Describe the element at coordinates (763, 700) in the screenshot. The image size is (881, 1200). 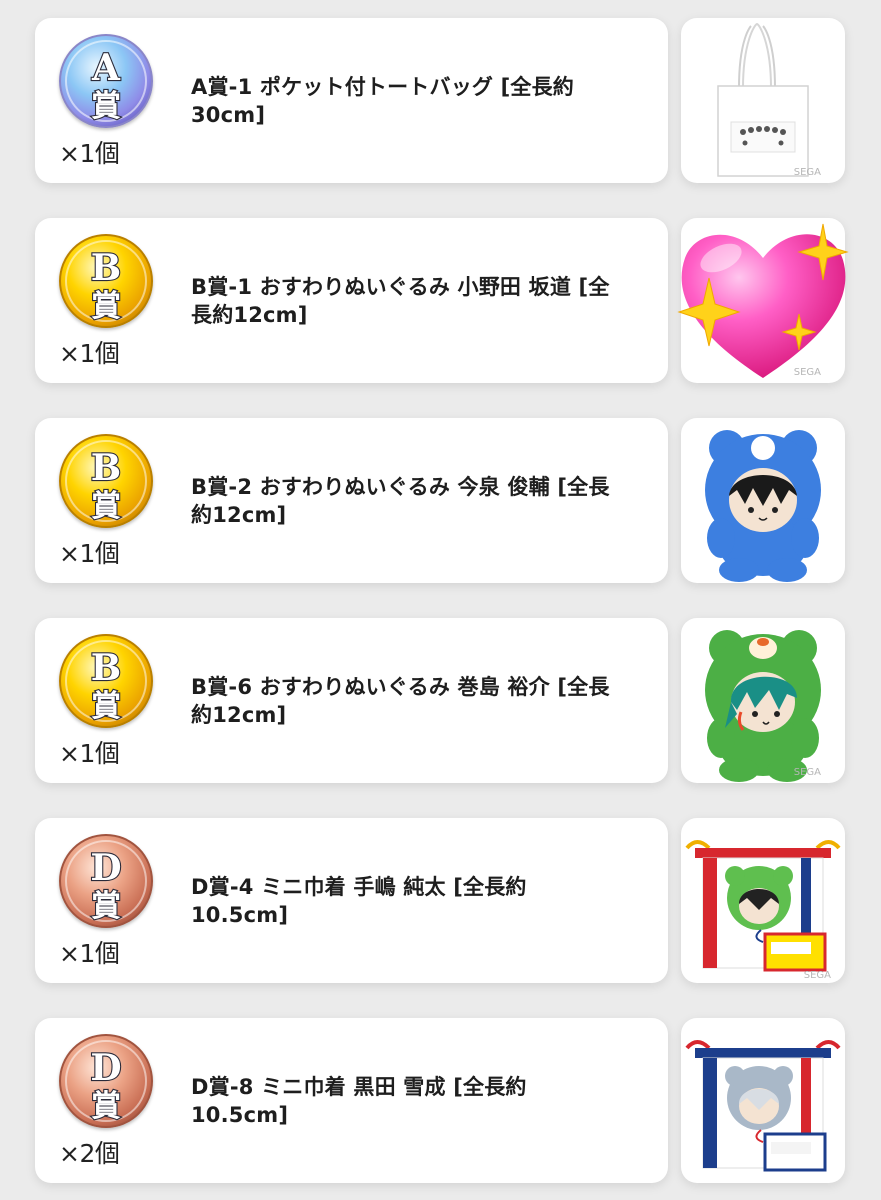
I see `green-bear-plush-image: SEGA` at that location.